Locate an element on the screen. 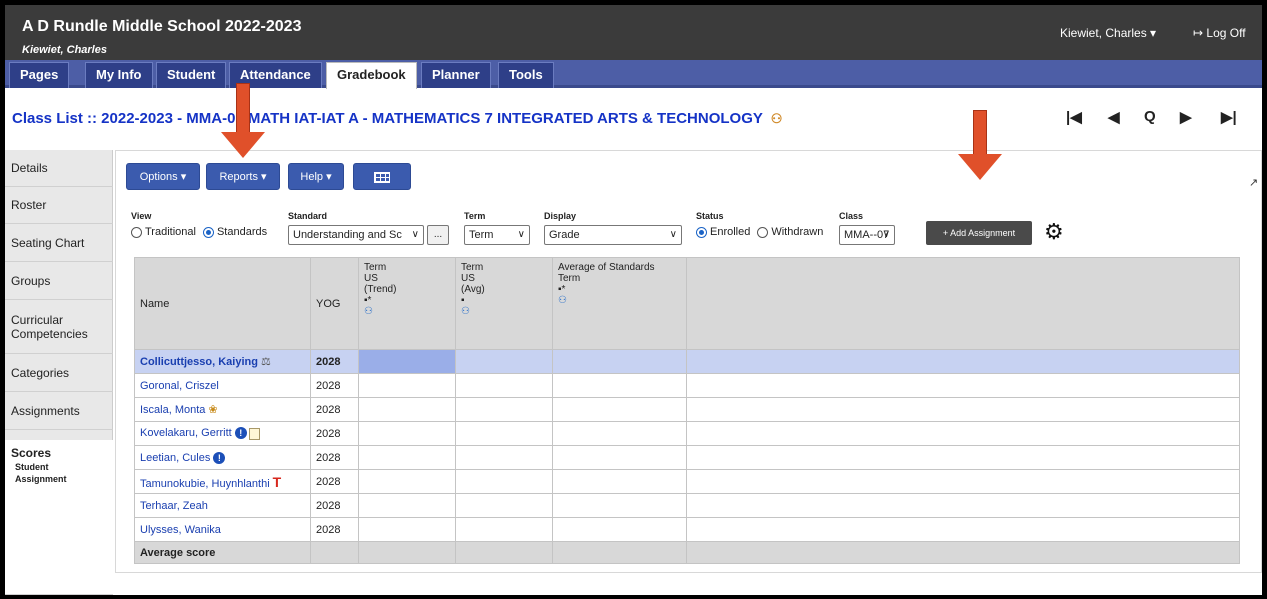 This screenshot has width=1267, height=599. side-item-seating-chart: Seating Chart is located at coordinates (59, 243).